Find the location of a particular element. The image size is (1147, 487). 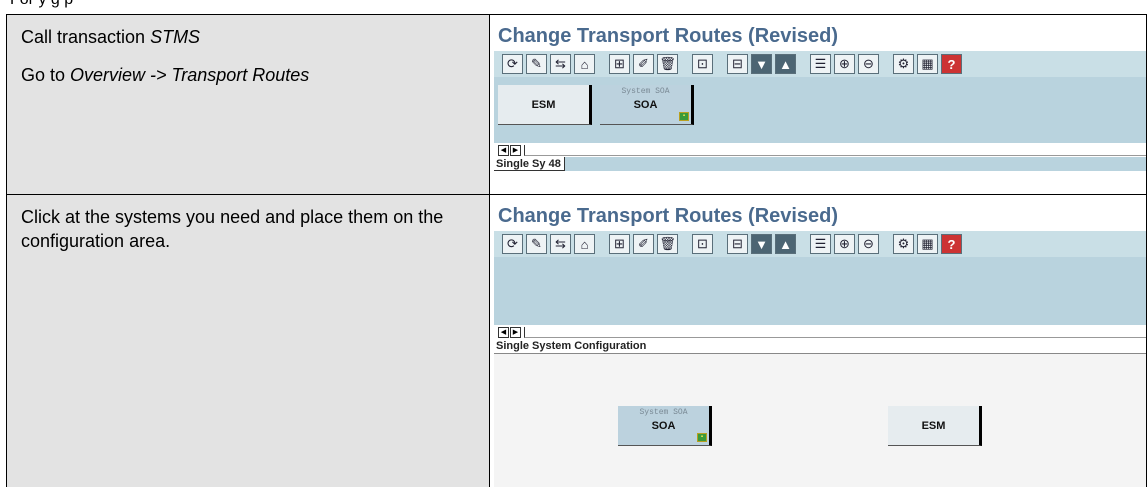

instruction-line: Call transaction STMS is located at coordinates (111, 37).